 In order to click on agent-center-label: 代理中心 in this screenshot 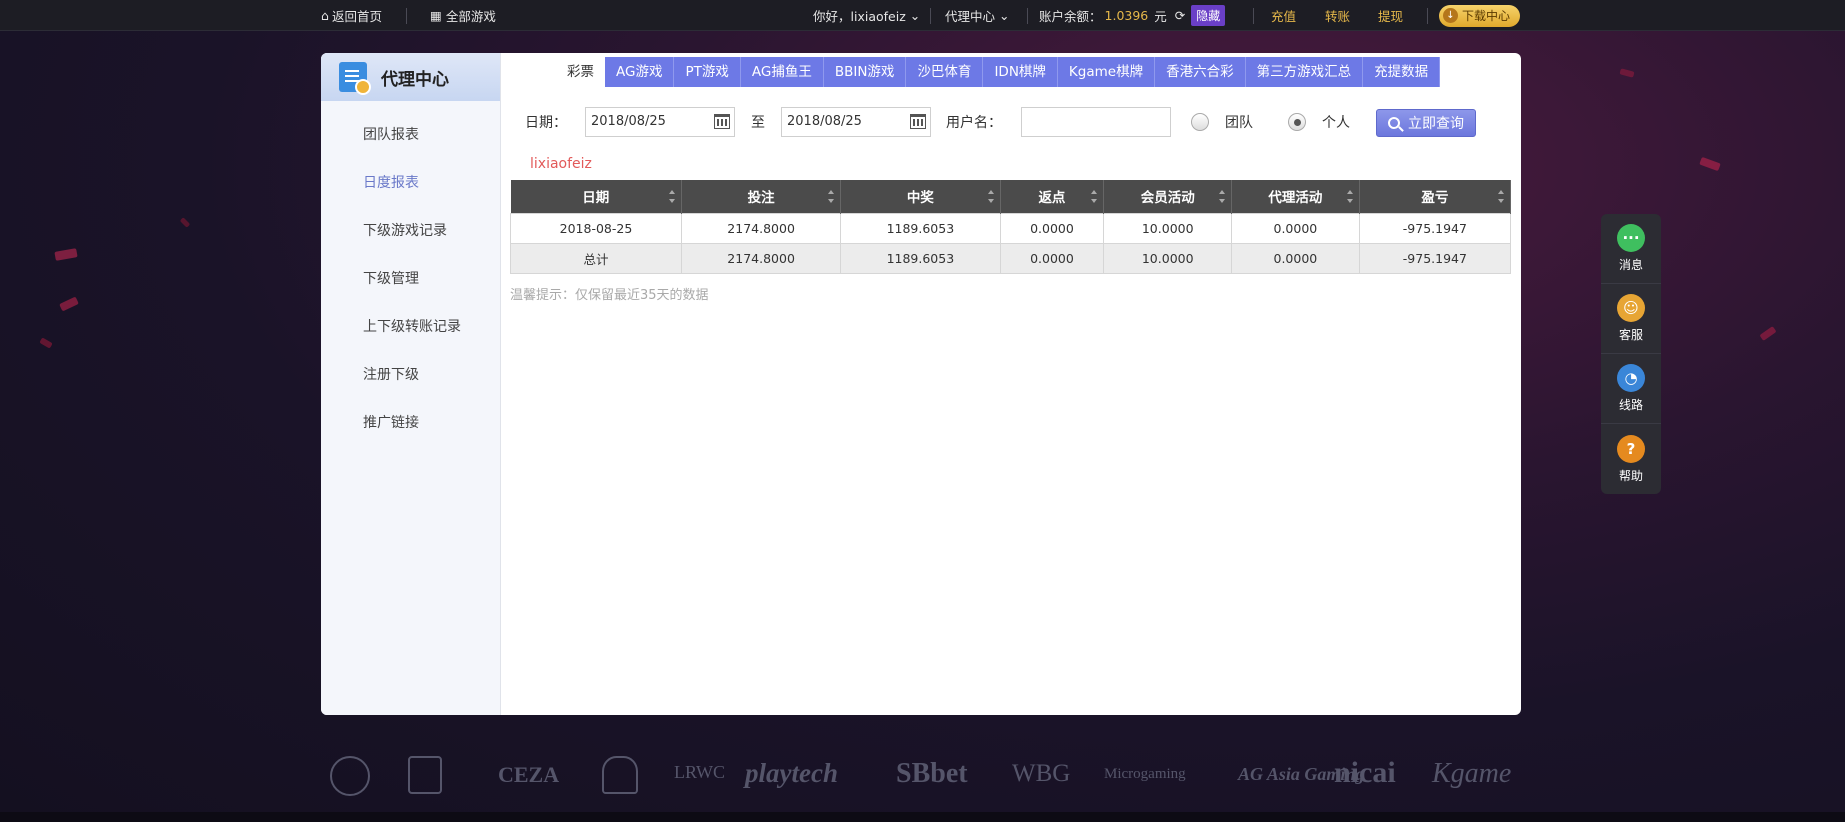, I will do `click(970, 16)`.